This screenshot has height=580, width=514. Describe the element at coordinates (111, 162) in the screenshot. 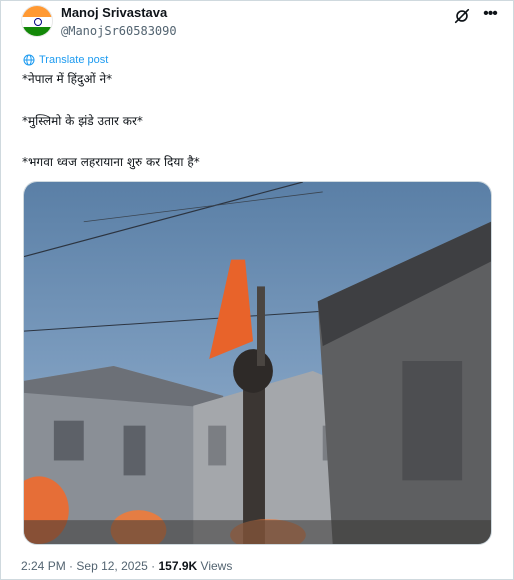

I see `post-text-line: *भगवा ध्वज लहरायाना शुरु कर दिया है*` at that location.